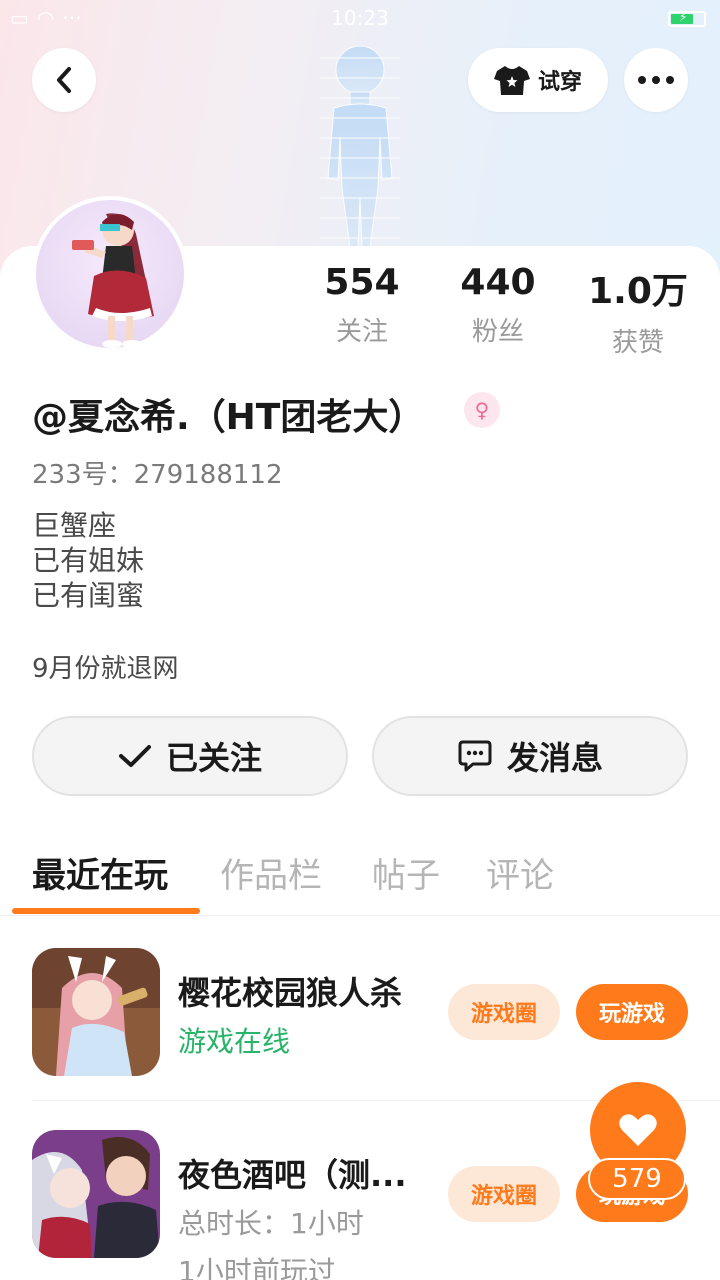 This screenshot has height=1280, width=720. What do you see at coordinates (482, 410) in the screenshot?
I see `female-gender-icon: ♀` at bounding box center [482, 410].